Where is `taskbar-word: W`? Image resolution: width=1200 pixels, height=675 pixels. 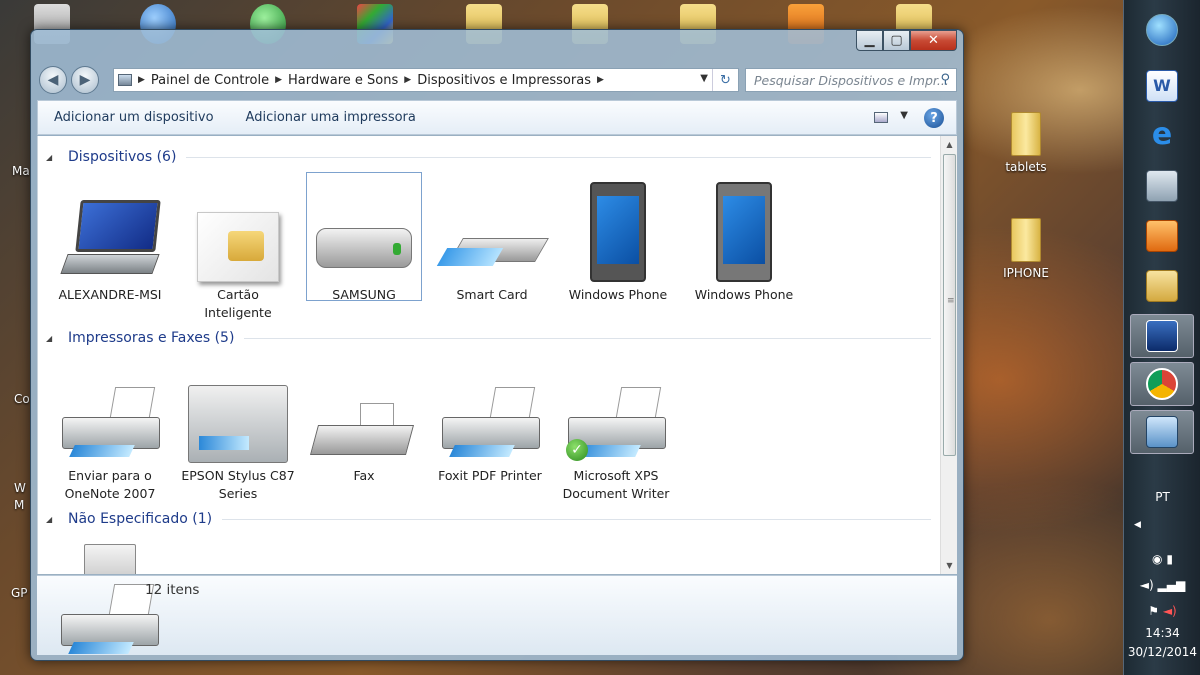 taskbar-word: W is located at coordinates (1162, 86).